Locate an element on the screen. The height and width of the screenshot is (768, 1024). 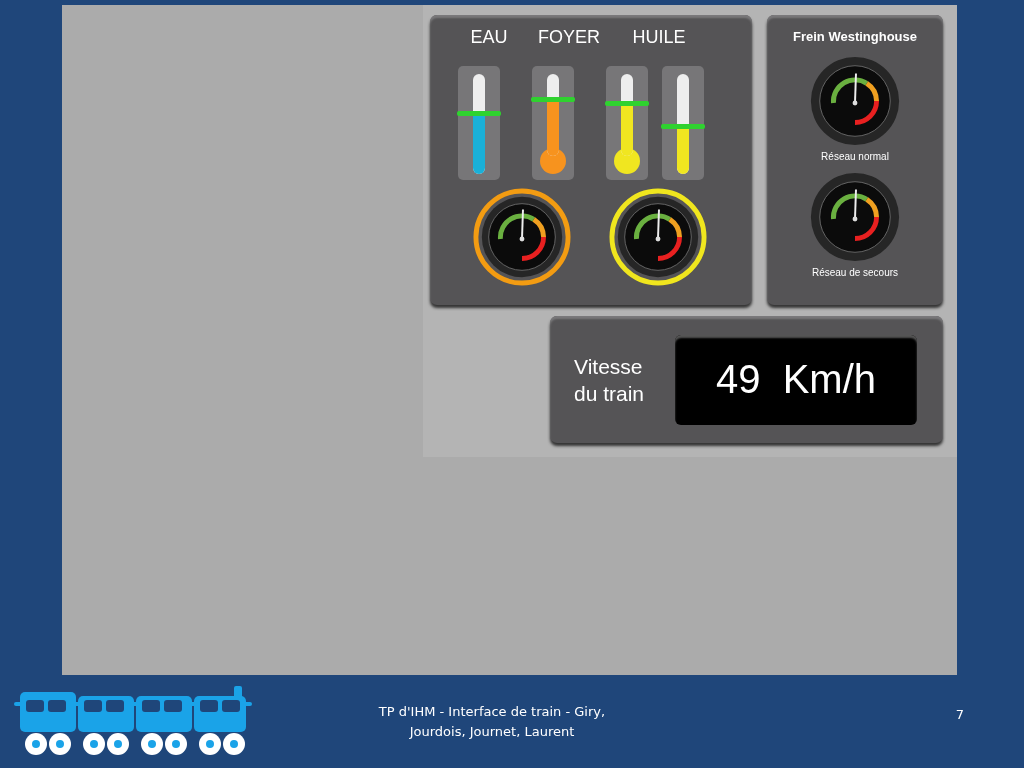
gauge-label: Réseau de secours is located at coordinates (855, 272).